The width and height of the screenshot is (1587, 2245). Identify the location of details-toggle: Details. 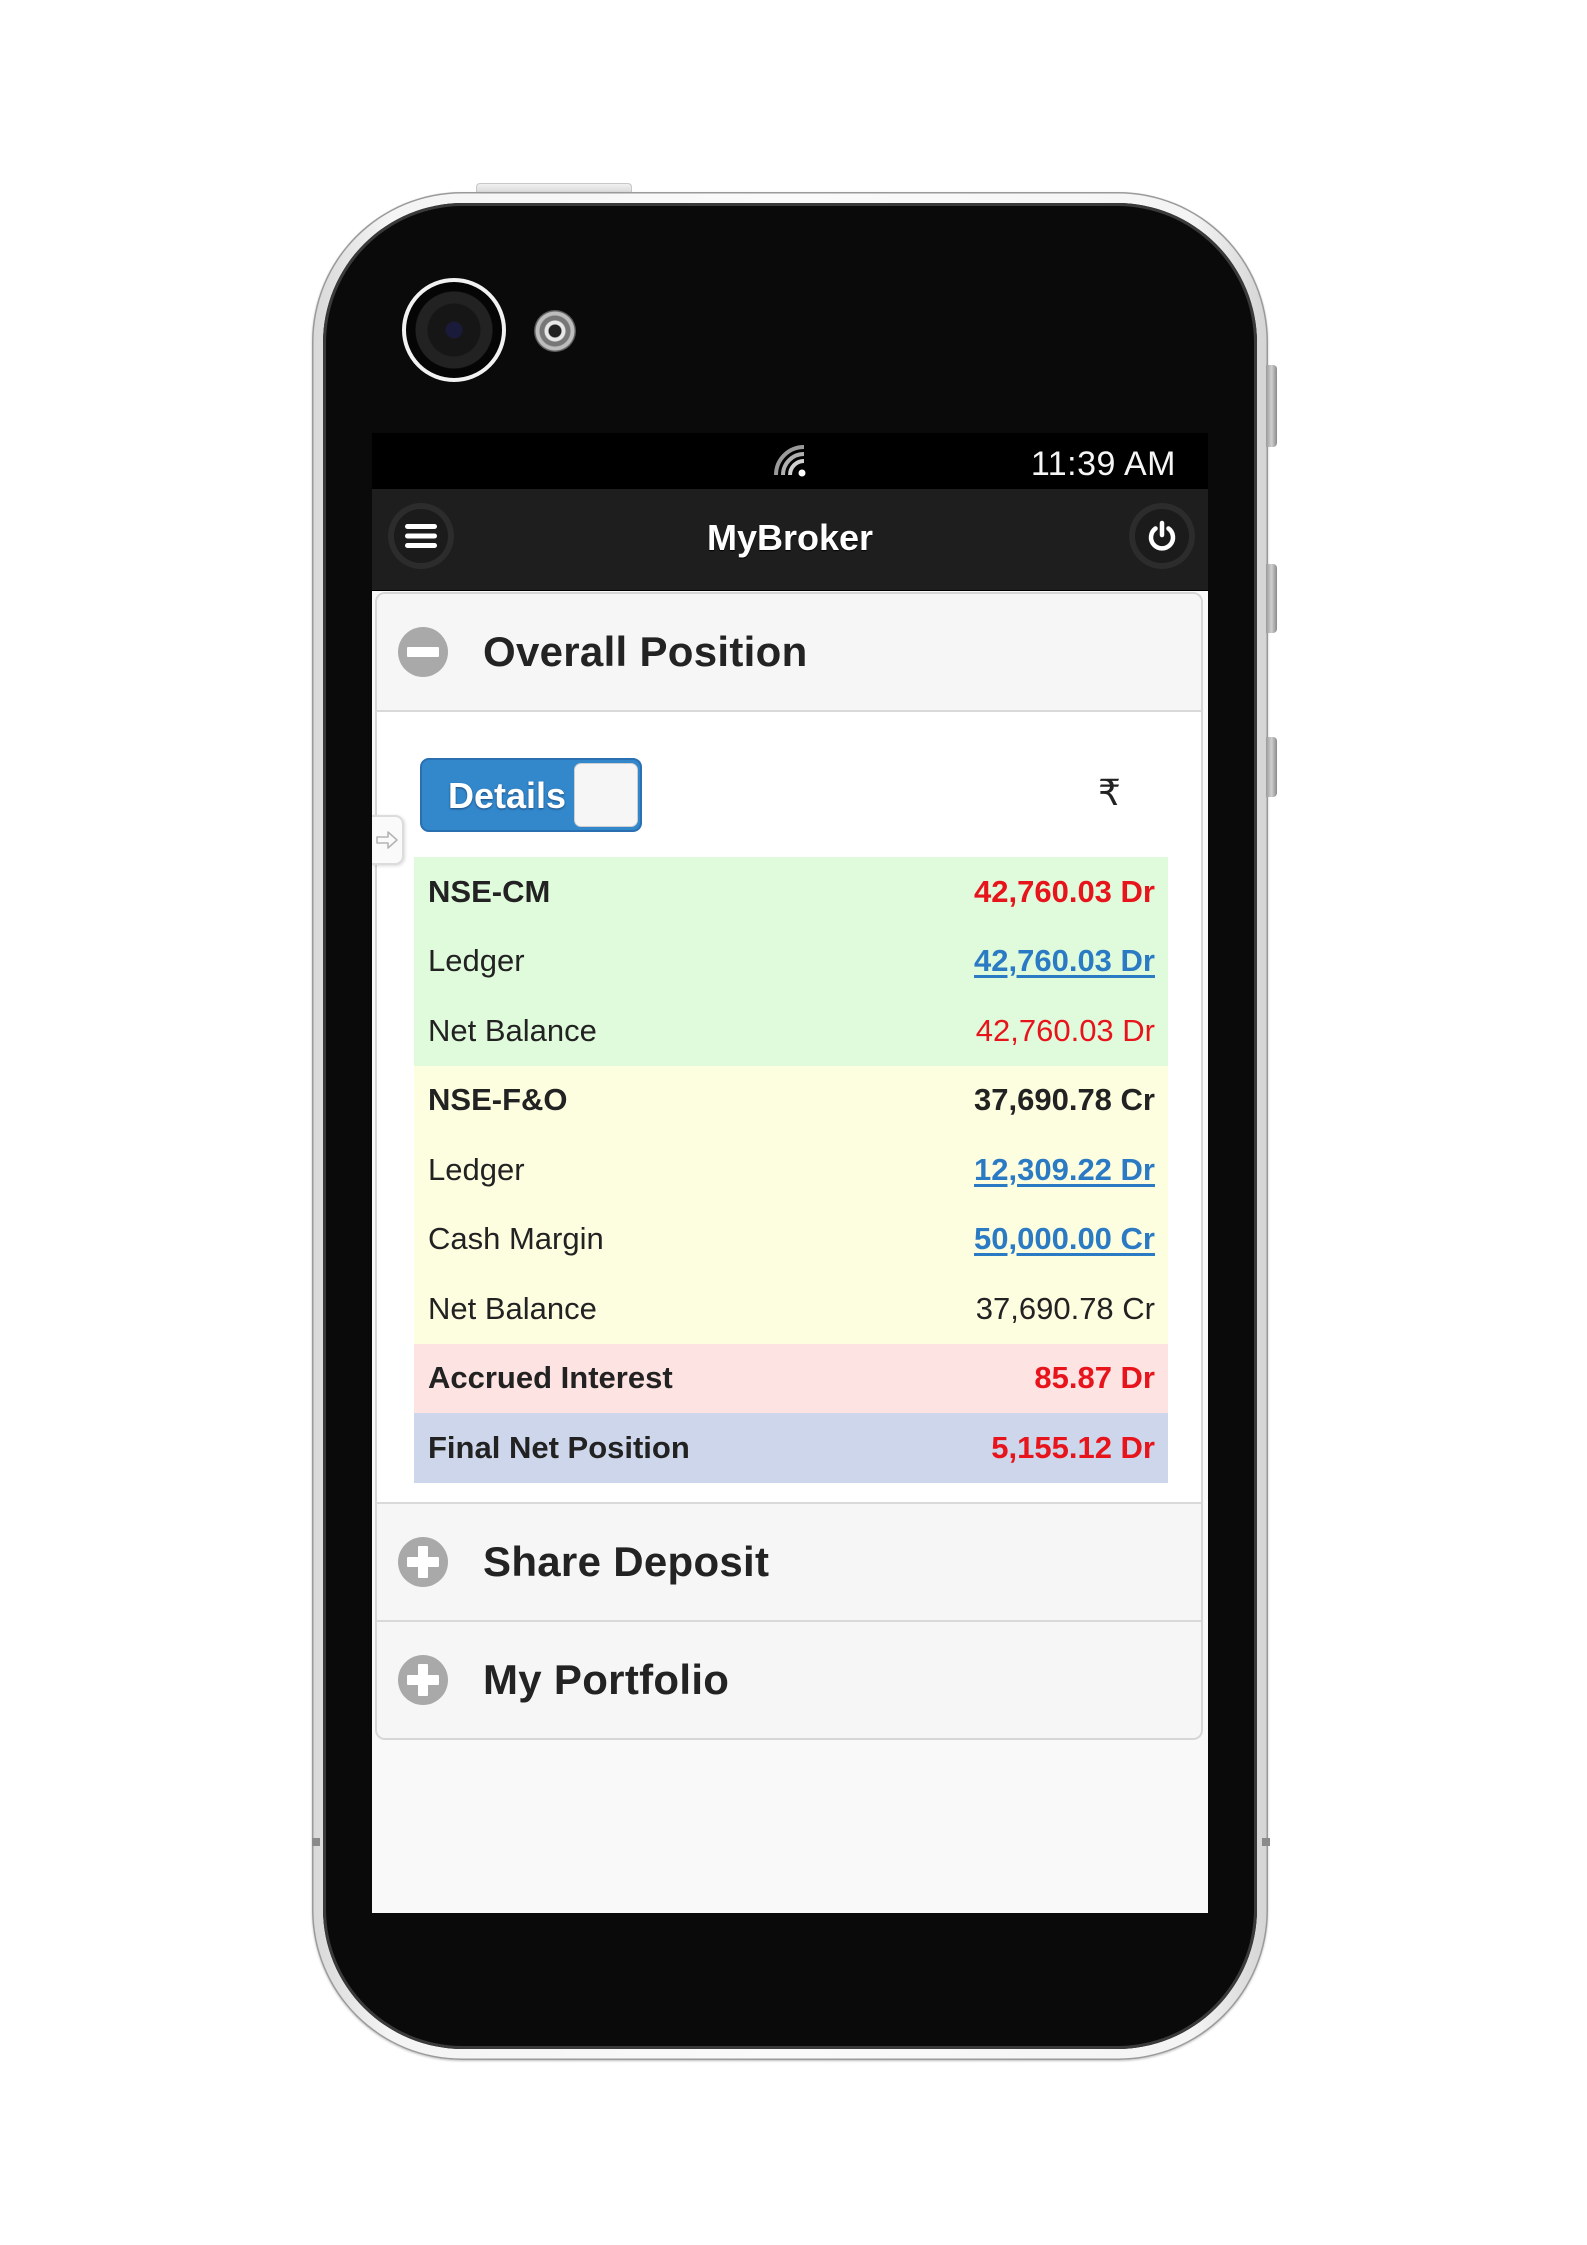
(531, 795).